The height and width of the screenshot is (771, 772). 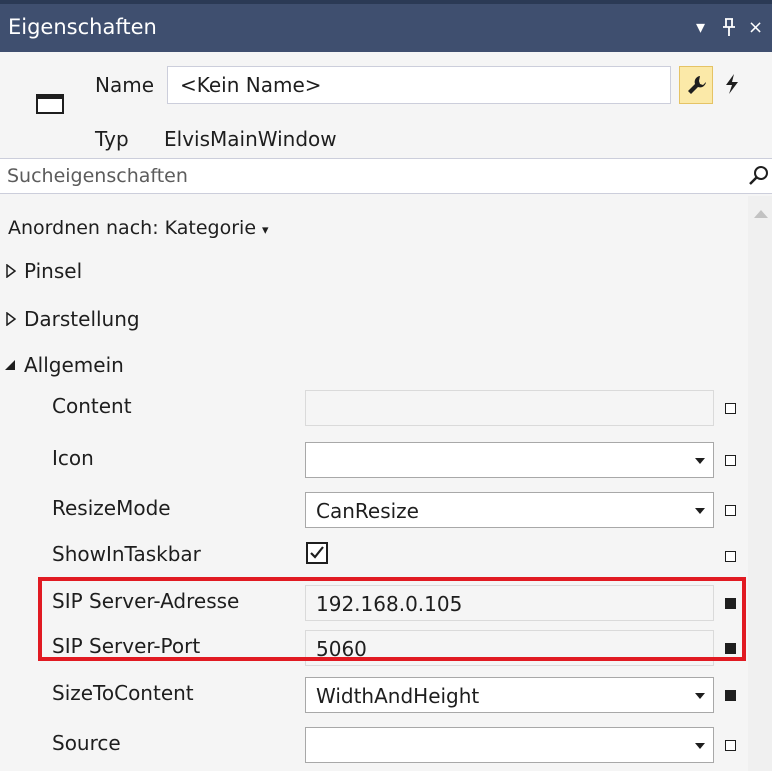 I want to click on showintaskbar-checkbox, so click(x=317, y=553).